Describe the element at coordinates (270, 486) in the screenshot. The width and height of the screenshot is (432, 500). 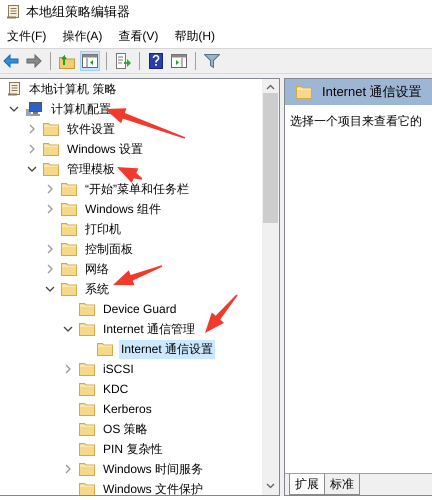
I see `scroll-down-icon` at that location.